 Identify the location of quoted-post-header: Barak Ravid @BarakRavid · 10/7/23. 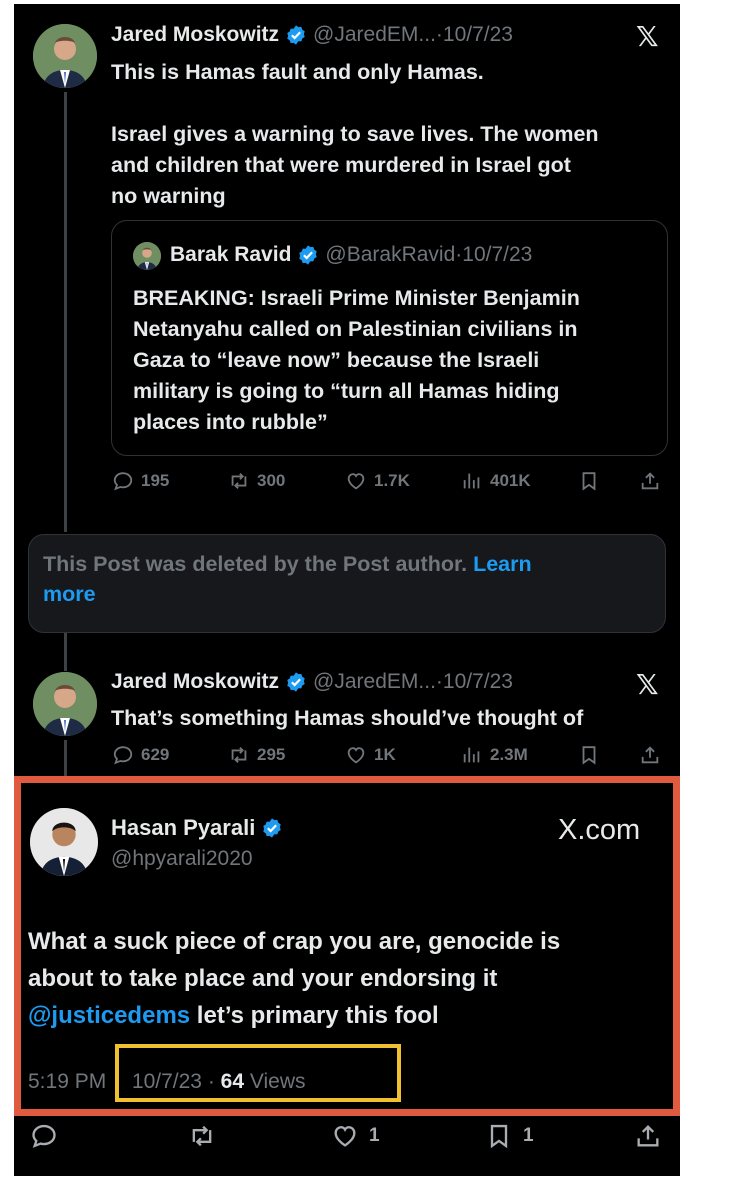
(351, 255).